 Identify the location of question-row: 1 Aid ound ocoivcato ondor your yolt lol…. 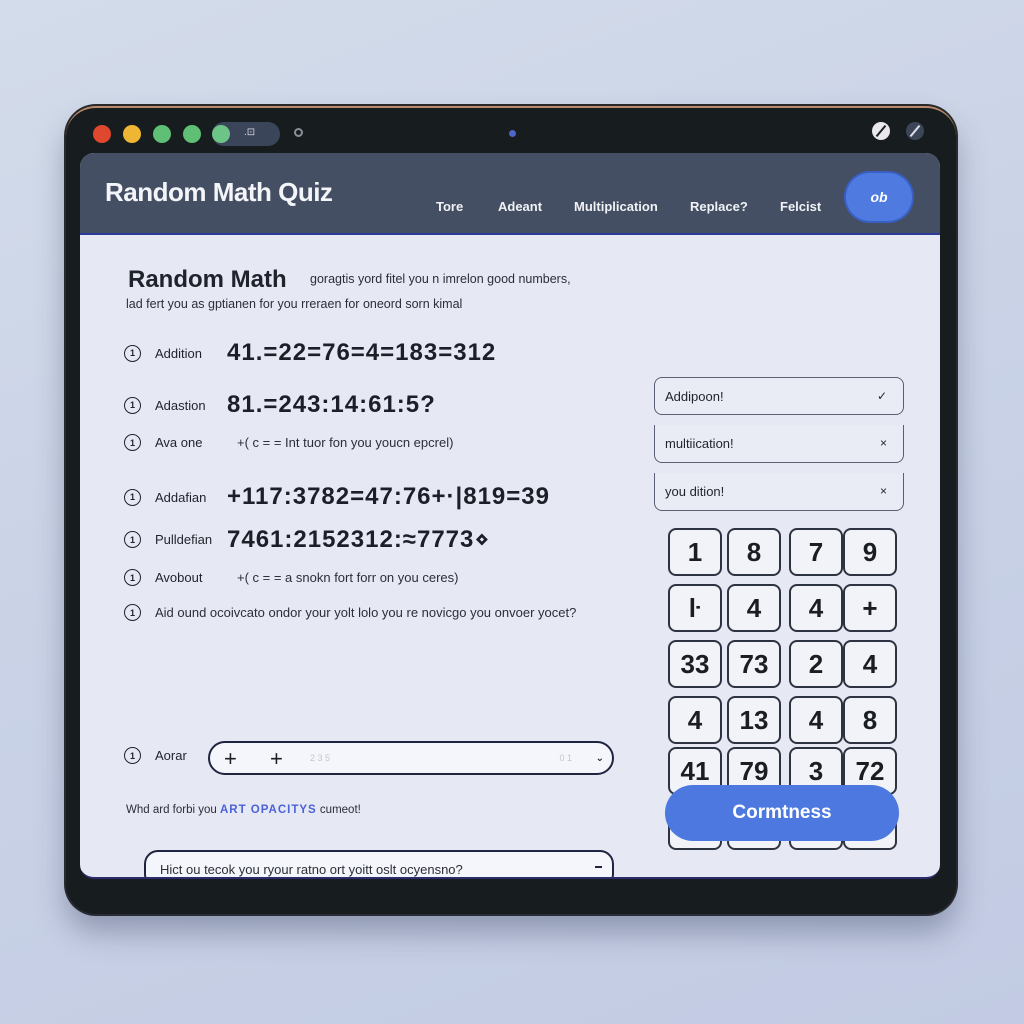
(350, 612).